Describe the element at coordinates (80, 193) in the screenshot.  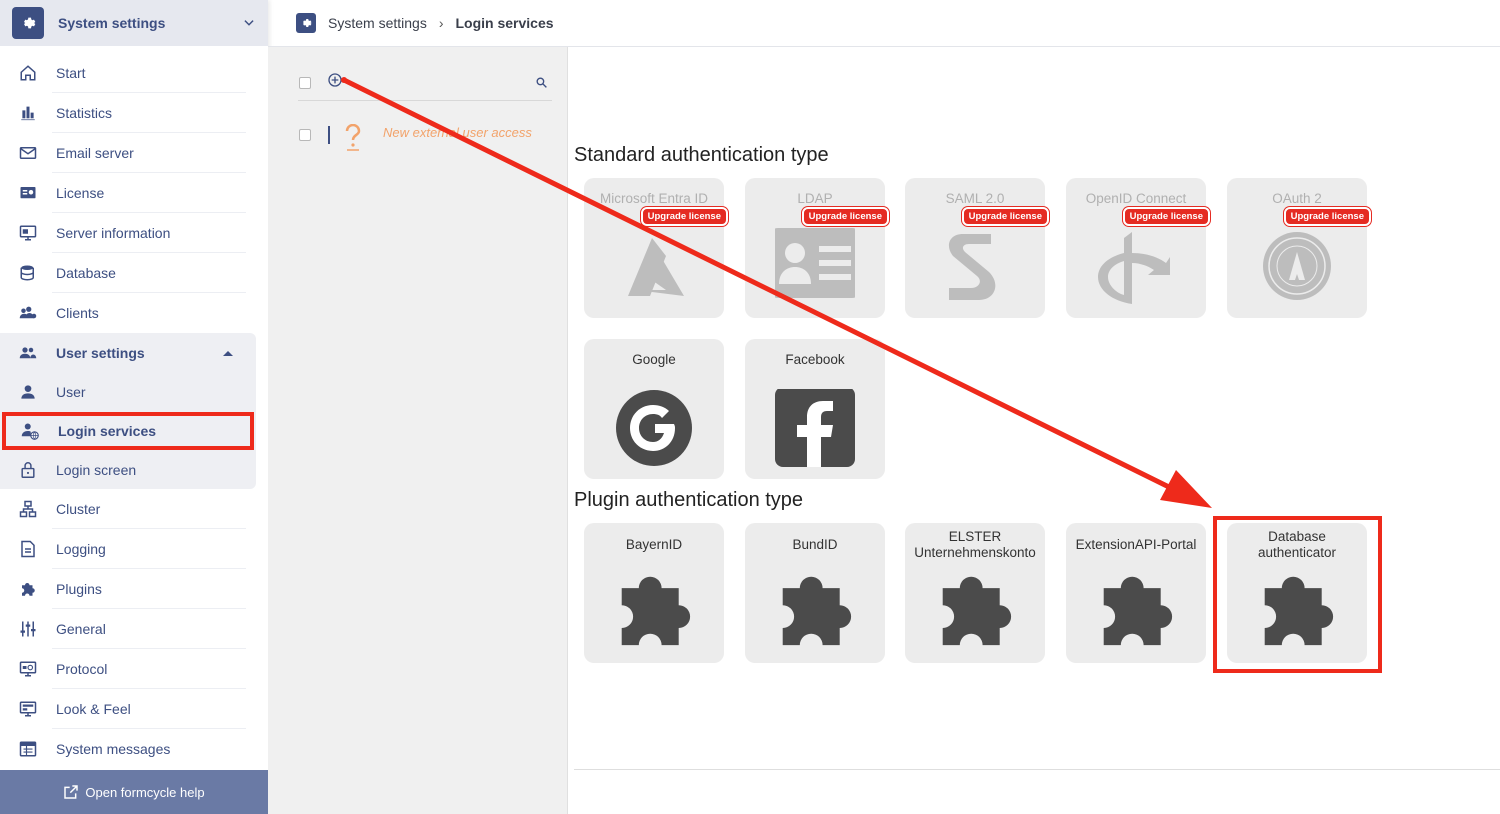
I see `sidebar-item-label: License` at that location.